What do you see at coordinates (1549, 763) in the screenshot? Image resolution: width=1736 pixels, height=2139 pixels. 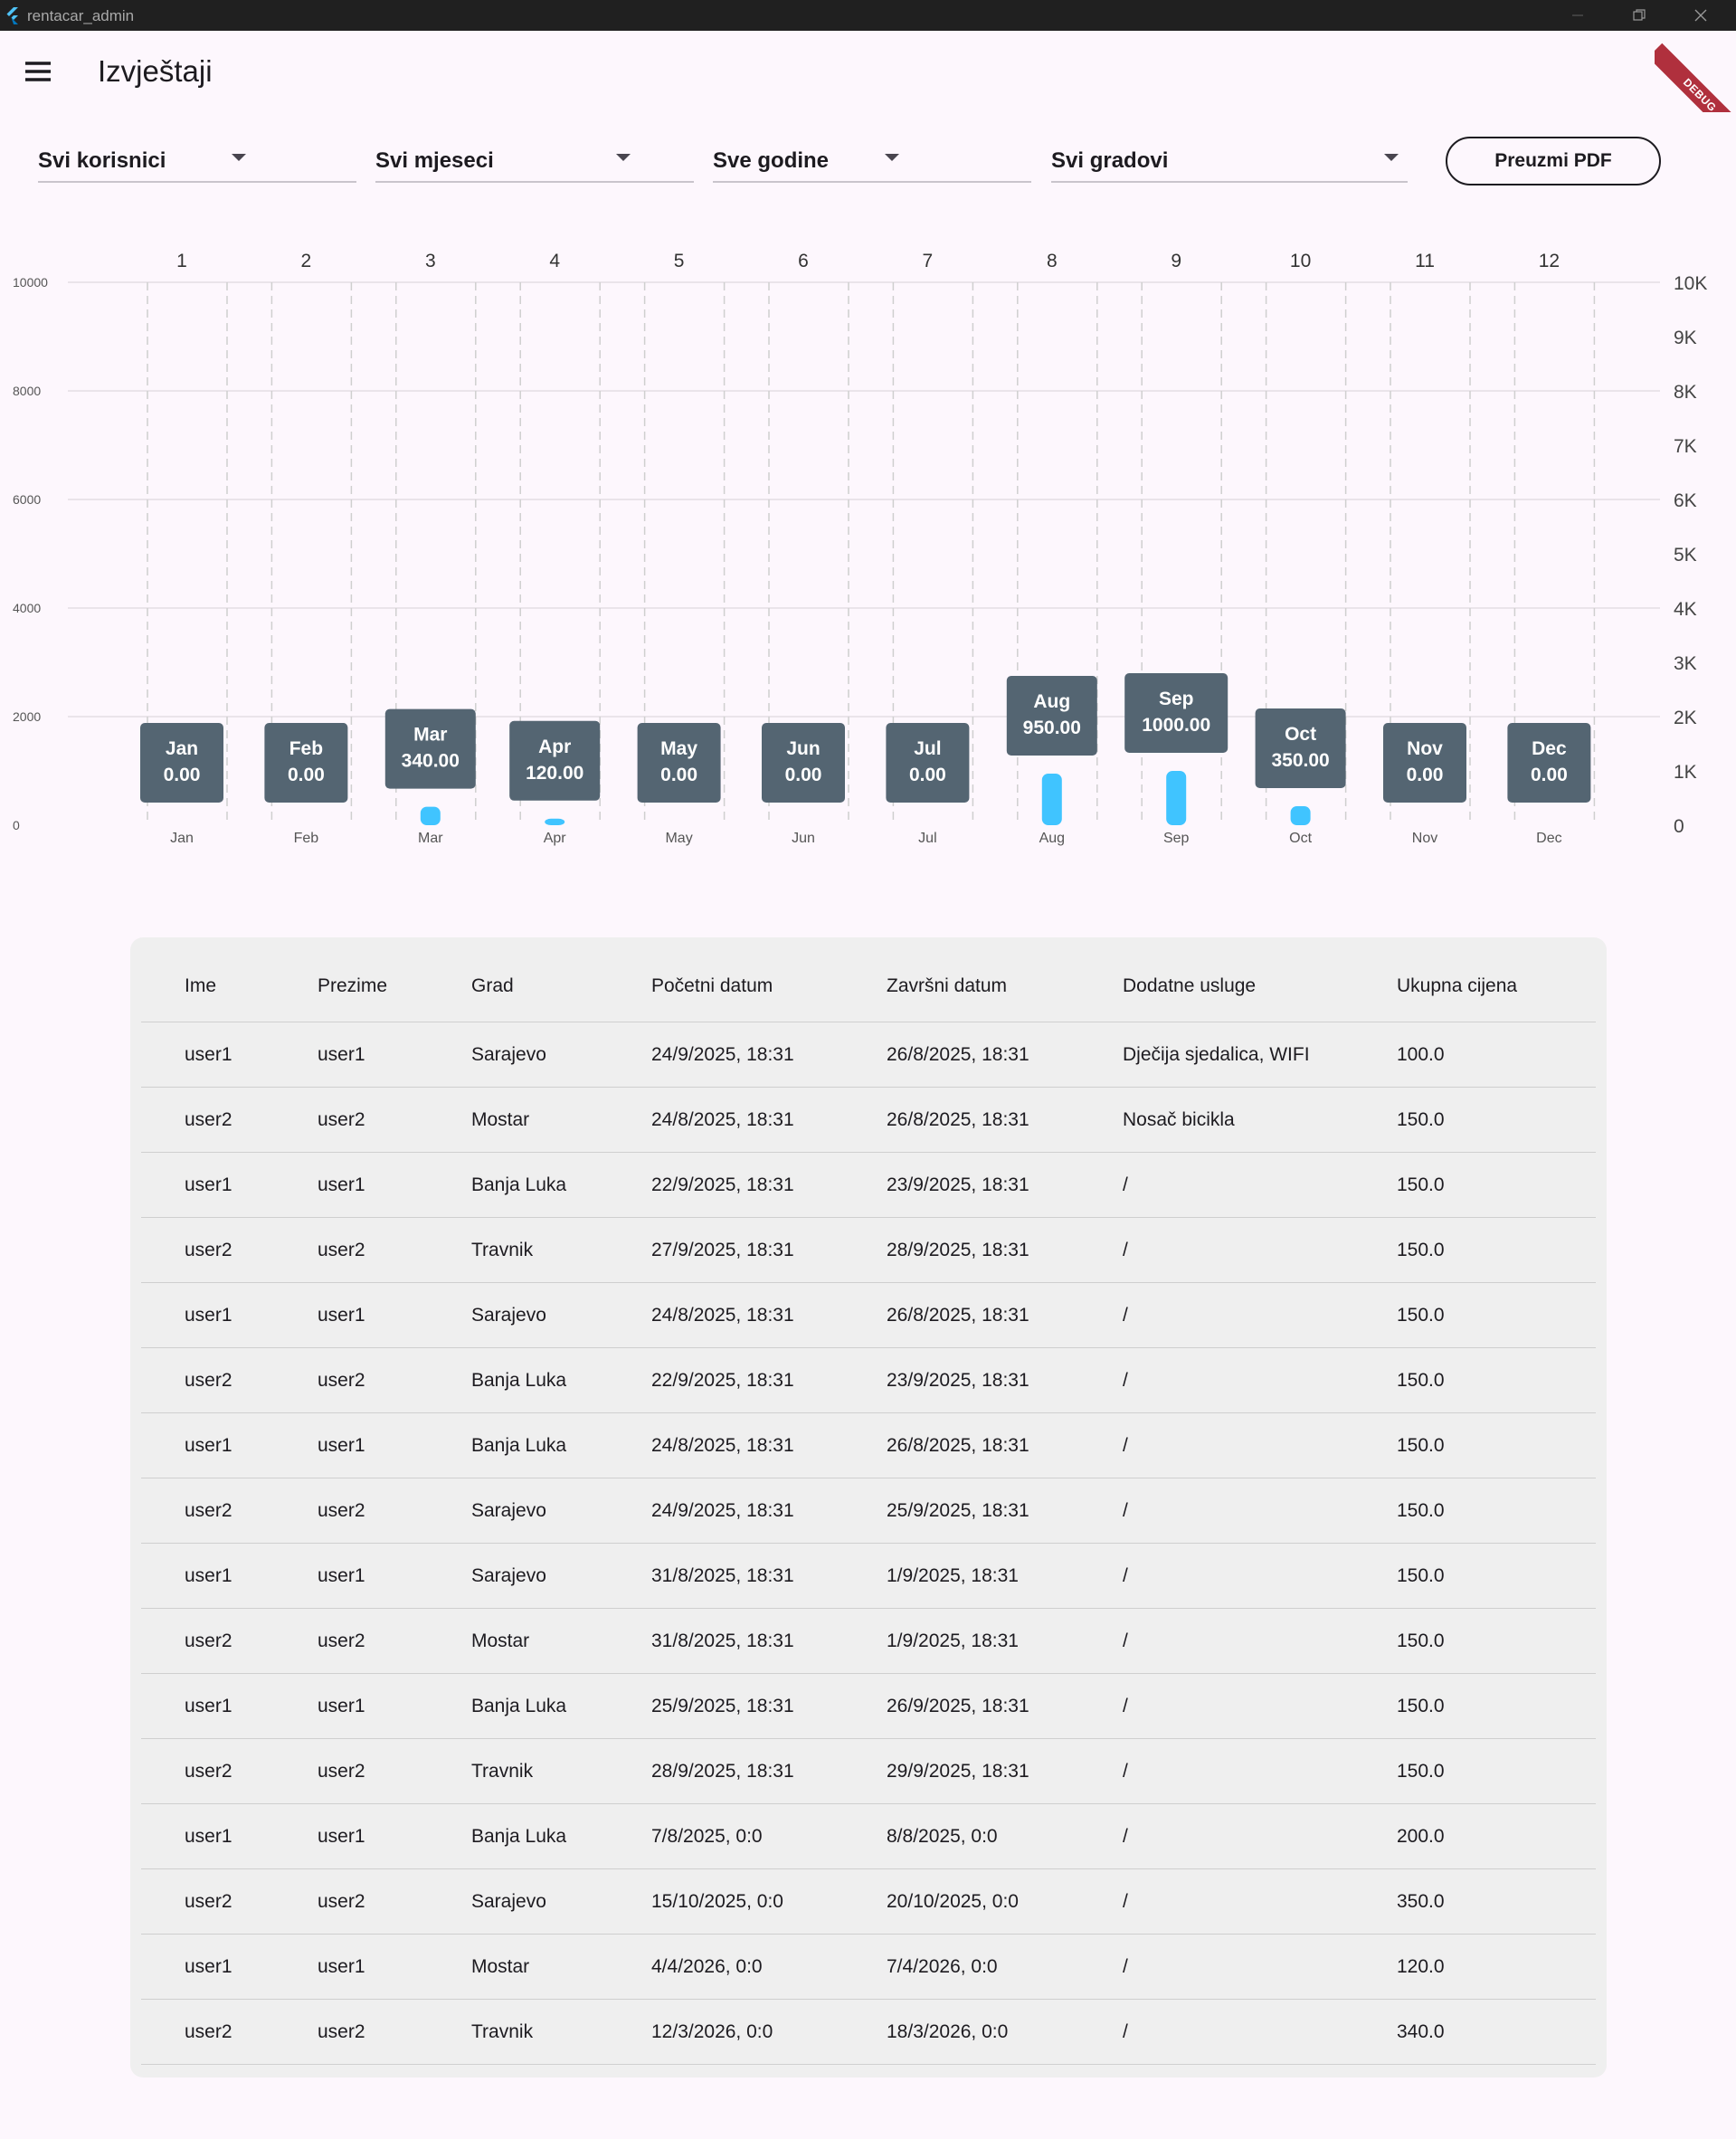 I see `tooltip-dec` at bounding box center [1549, 763].